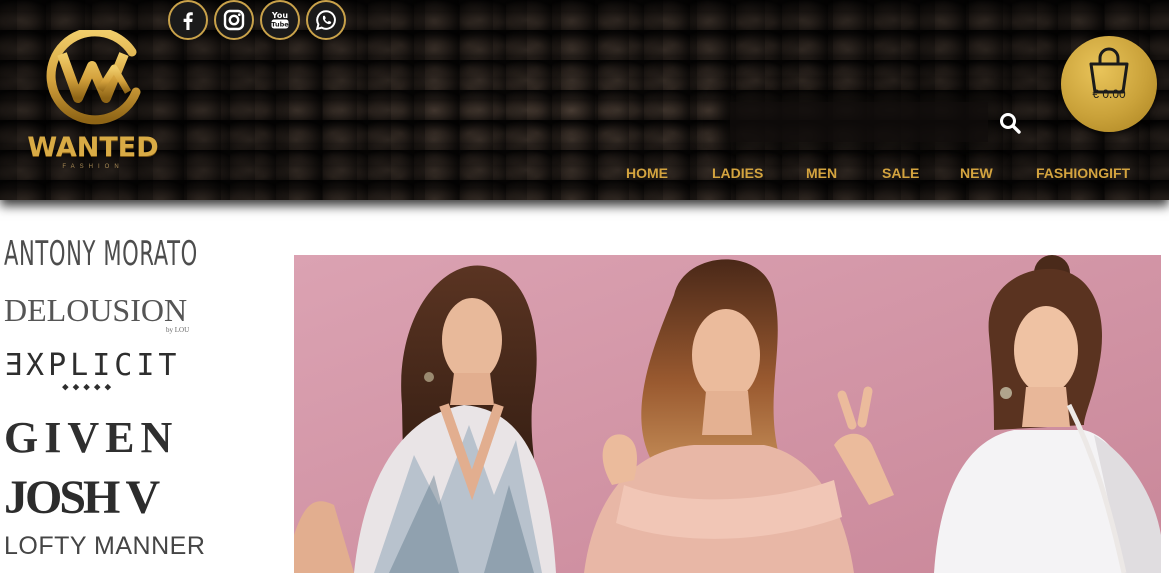 This screenshot has height=573, width=1169. Describe the element at coordinates (178, 330) in the screenshot. I see `brand-delousion-by: by LOU` at that location.